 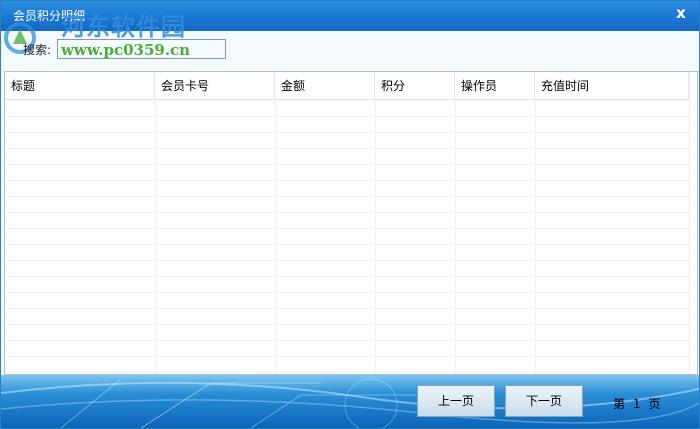 What do you see at coordinates (544, 401) in the screenshot?
I see `next-page-button: 下一页` at bounding box center [544, 401].